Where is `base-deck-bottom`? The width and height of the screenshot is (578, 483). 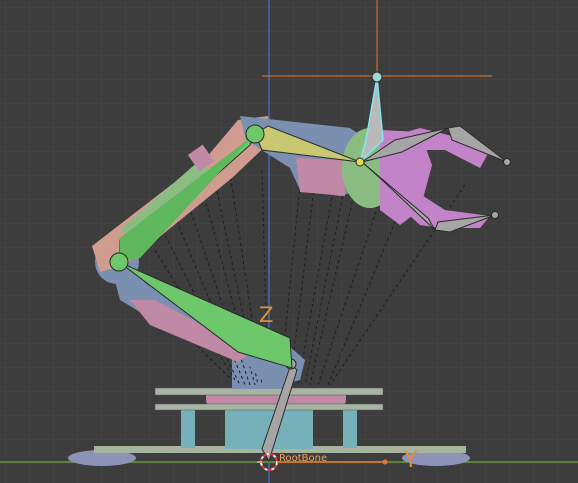 base-deck-bottom is located at coordinates (269, 407).